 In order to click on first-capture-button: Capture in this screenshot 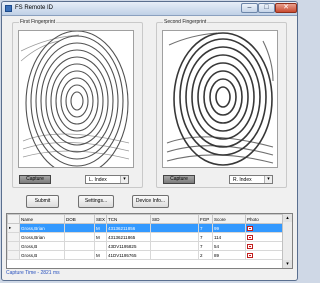, I will do `click(35, 179)`.